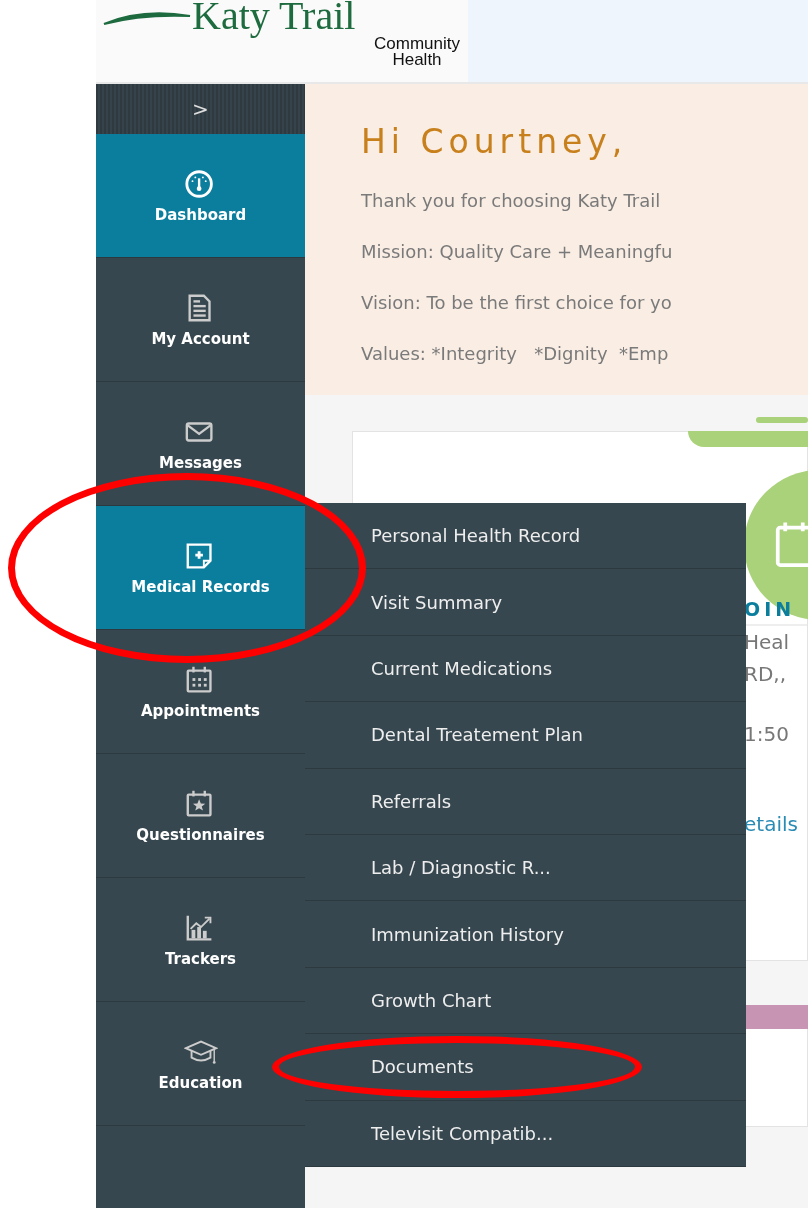 Image resolution: width=808 pixels, height=1208 pixels. I want to click on sidebar-label: Trackers, so click(200, 958).